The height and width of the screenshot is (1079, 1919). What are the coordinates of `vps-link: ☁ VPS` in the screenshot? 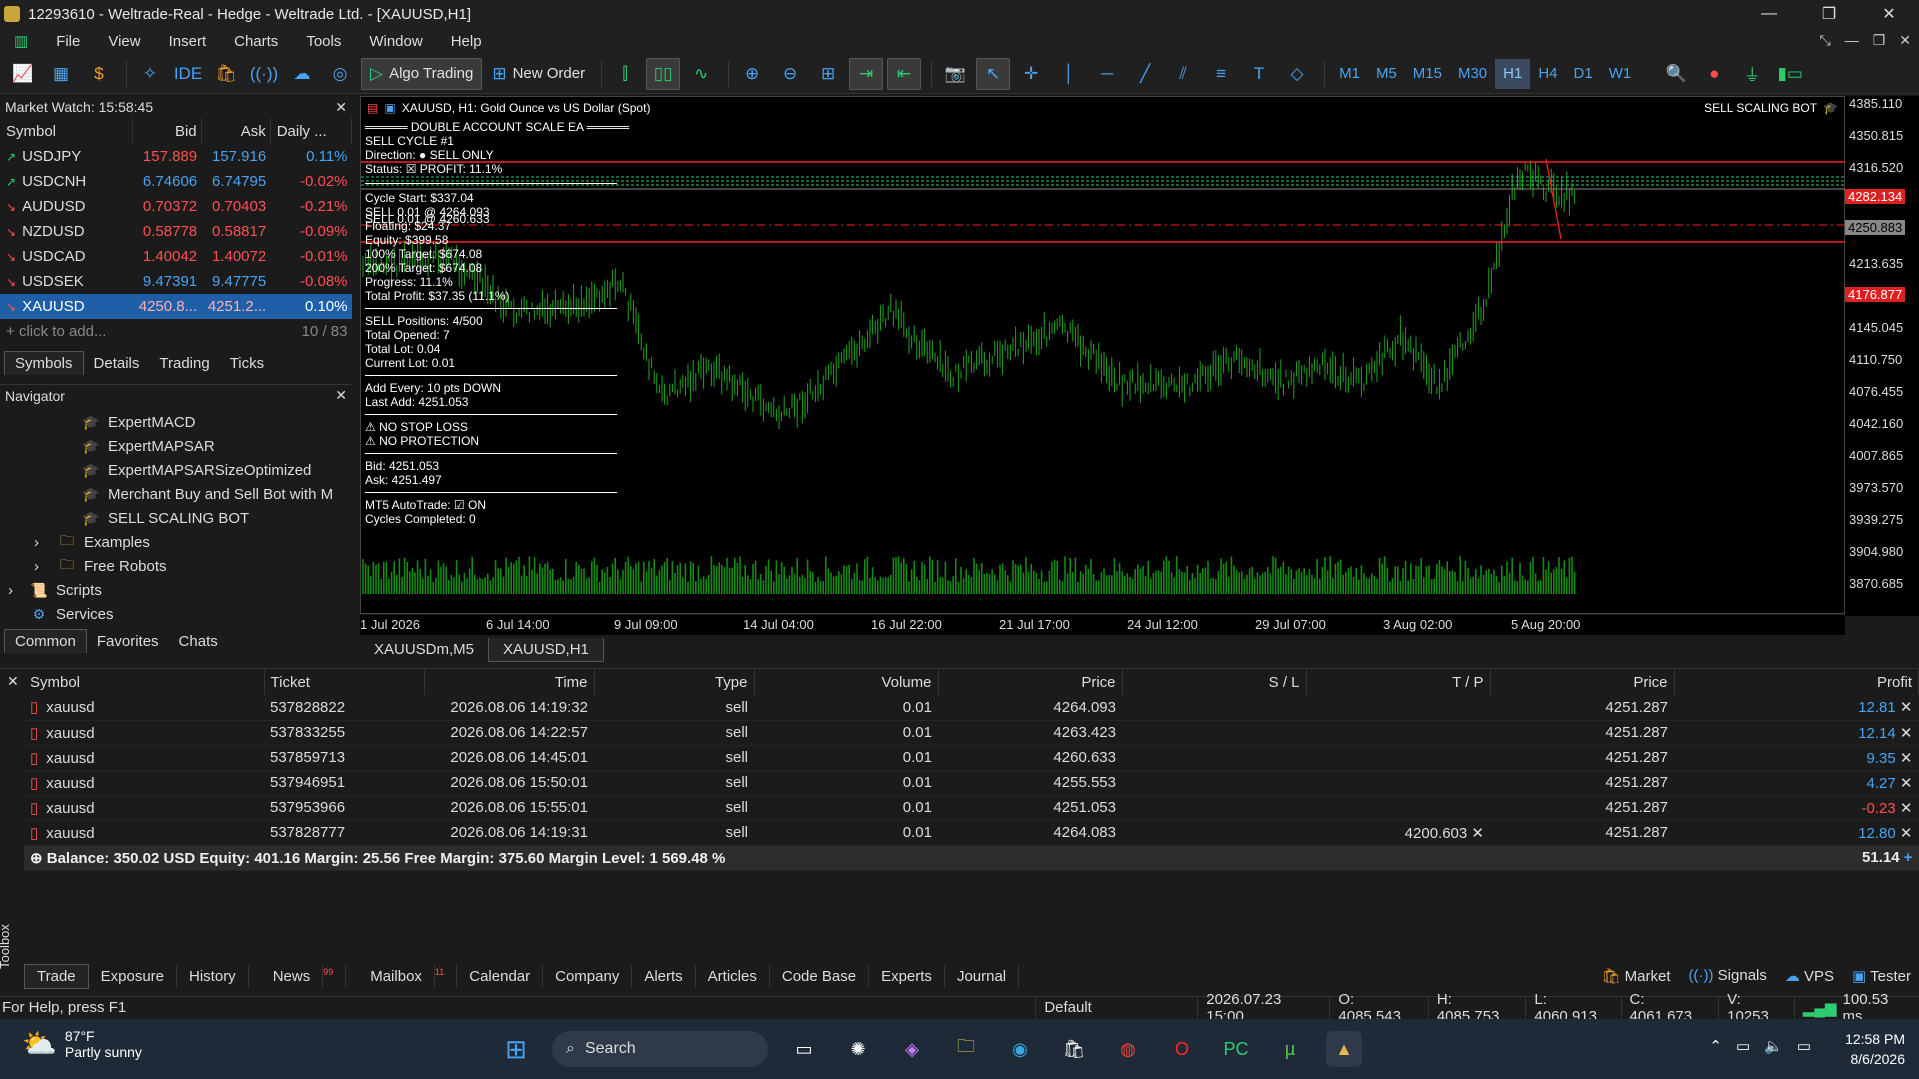 It's located at (1809, 976).